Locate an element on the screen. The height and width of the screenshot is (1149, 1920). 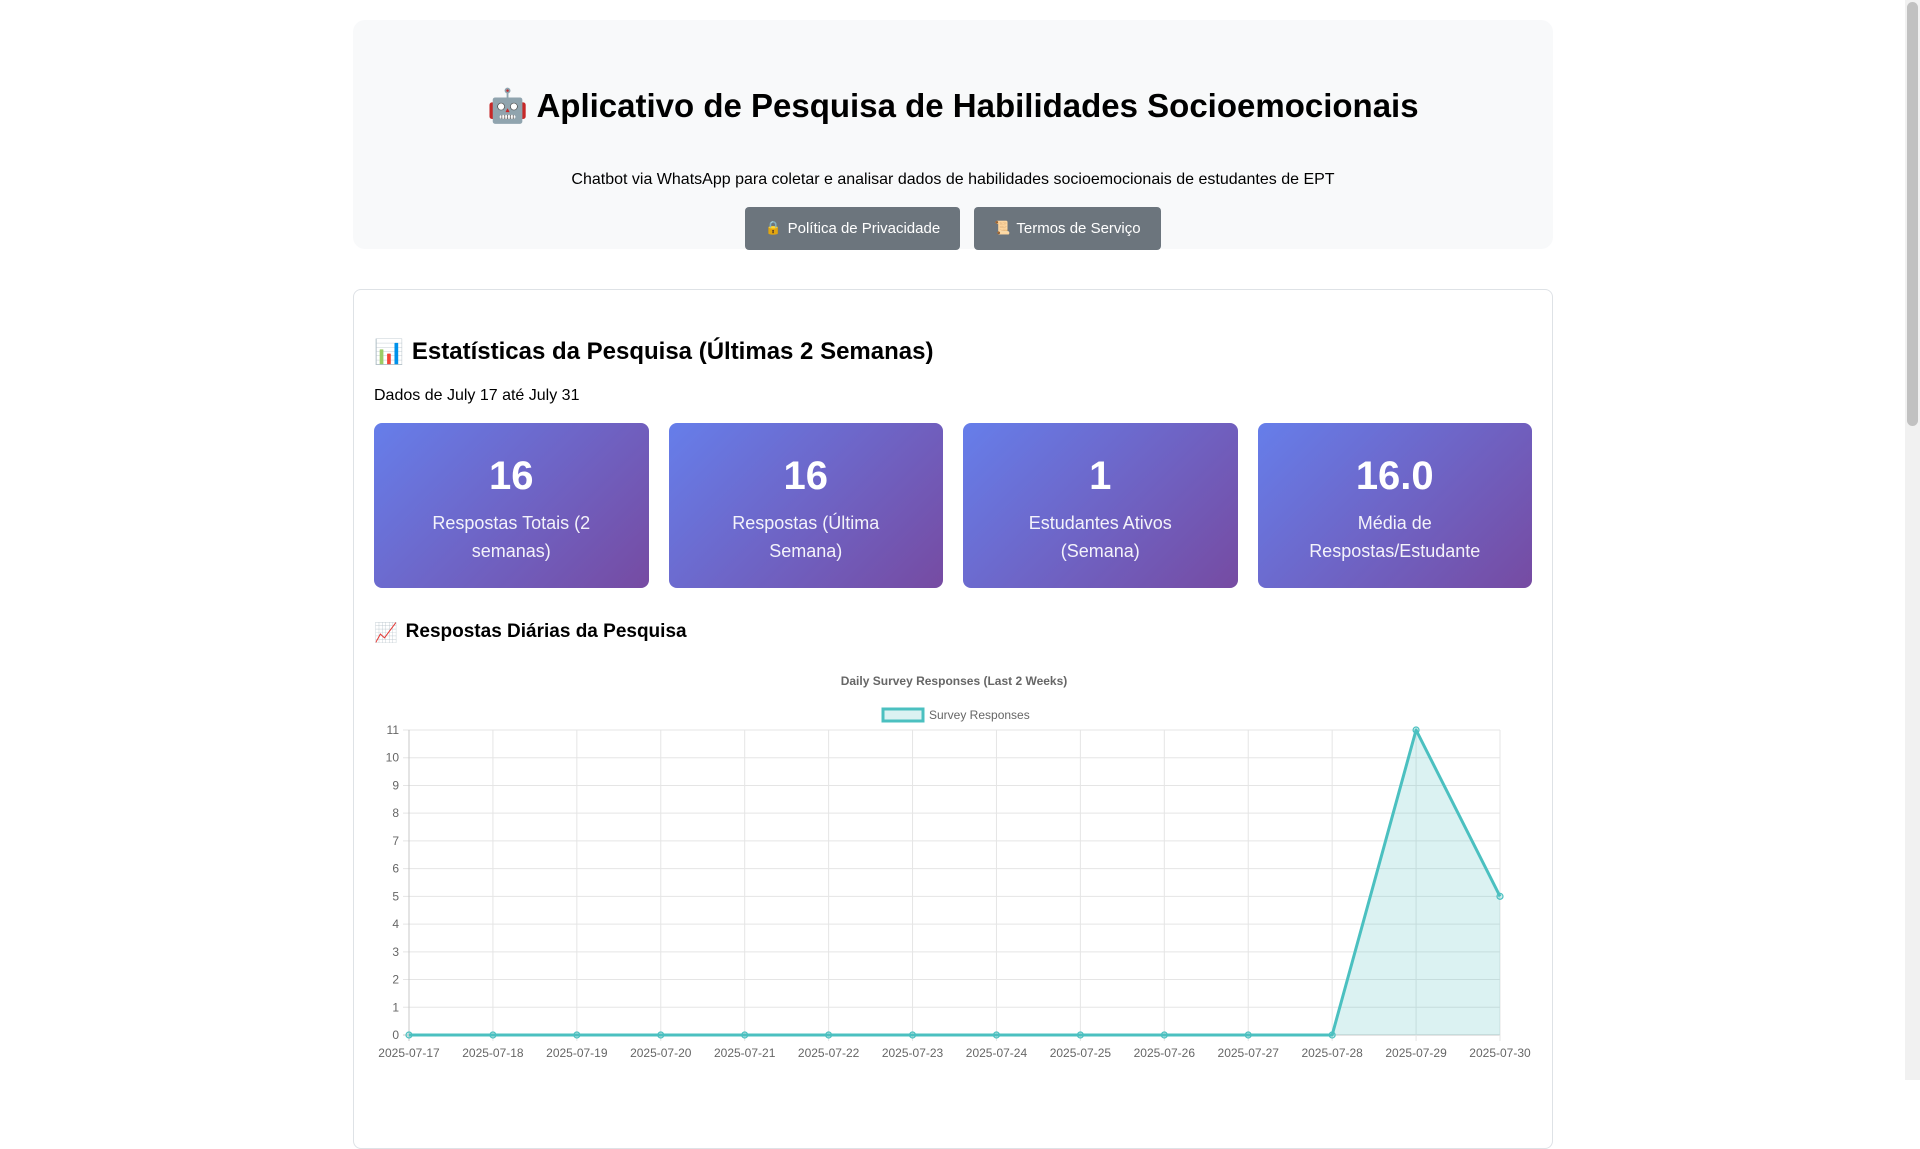
y-tick-label: 5 is located at coordinates (395, 896).